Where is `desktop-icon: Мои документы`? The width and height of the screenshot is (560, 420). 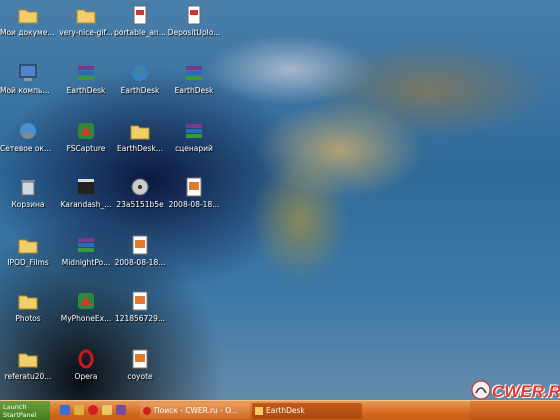
desktop-icon: Мои документы is located at coordinates (28, 20).